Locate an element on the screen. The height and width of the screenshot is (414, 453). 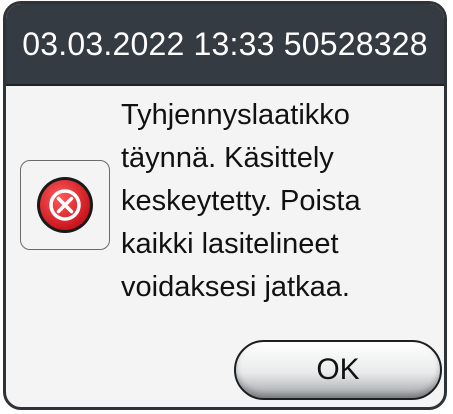
header-serial: 50528328 is located at coordinates (355, 43).